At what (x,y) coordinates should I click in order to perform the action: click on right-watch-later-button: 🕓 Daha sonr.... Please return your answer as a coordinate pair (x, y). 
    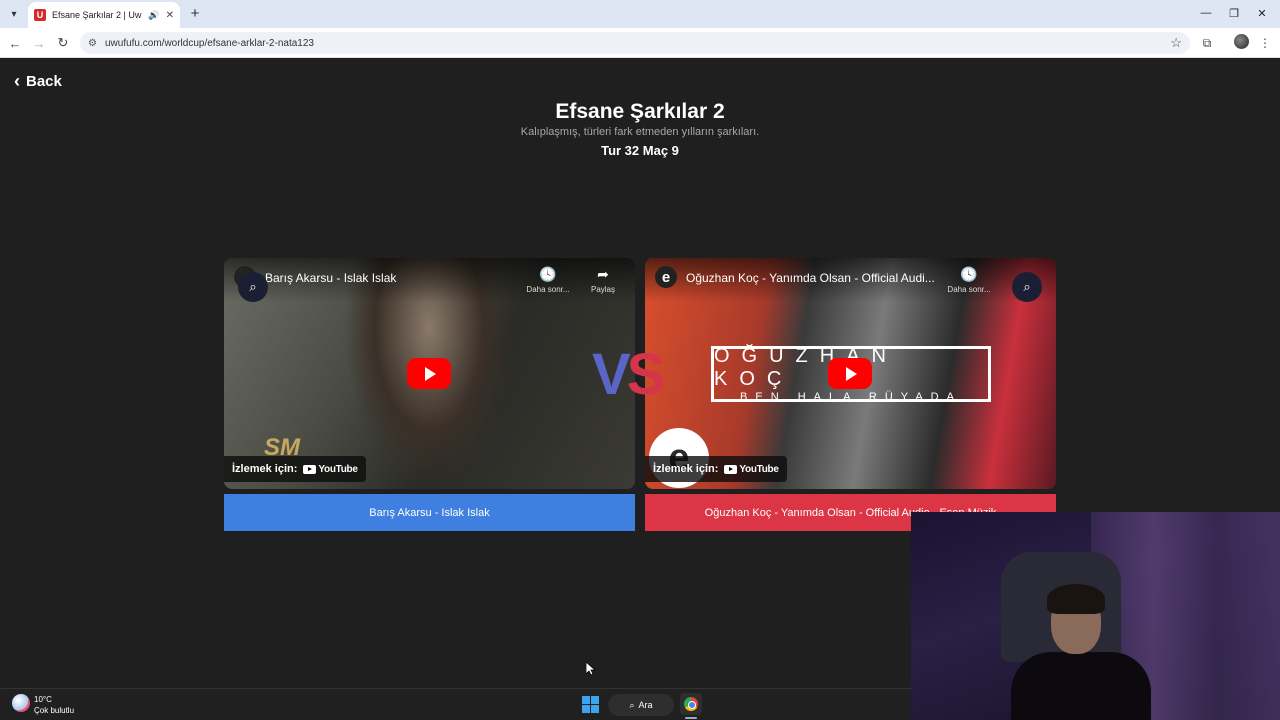
    Looking at the image, I should click on (969, 280).